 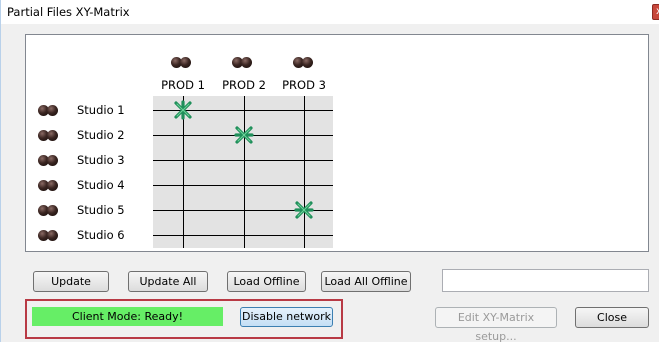 What do you see at coordinates (366, 281) in the screenshot?
I see `load-all-offline-button: Load All Offline` at bounding box center [366, 281].